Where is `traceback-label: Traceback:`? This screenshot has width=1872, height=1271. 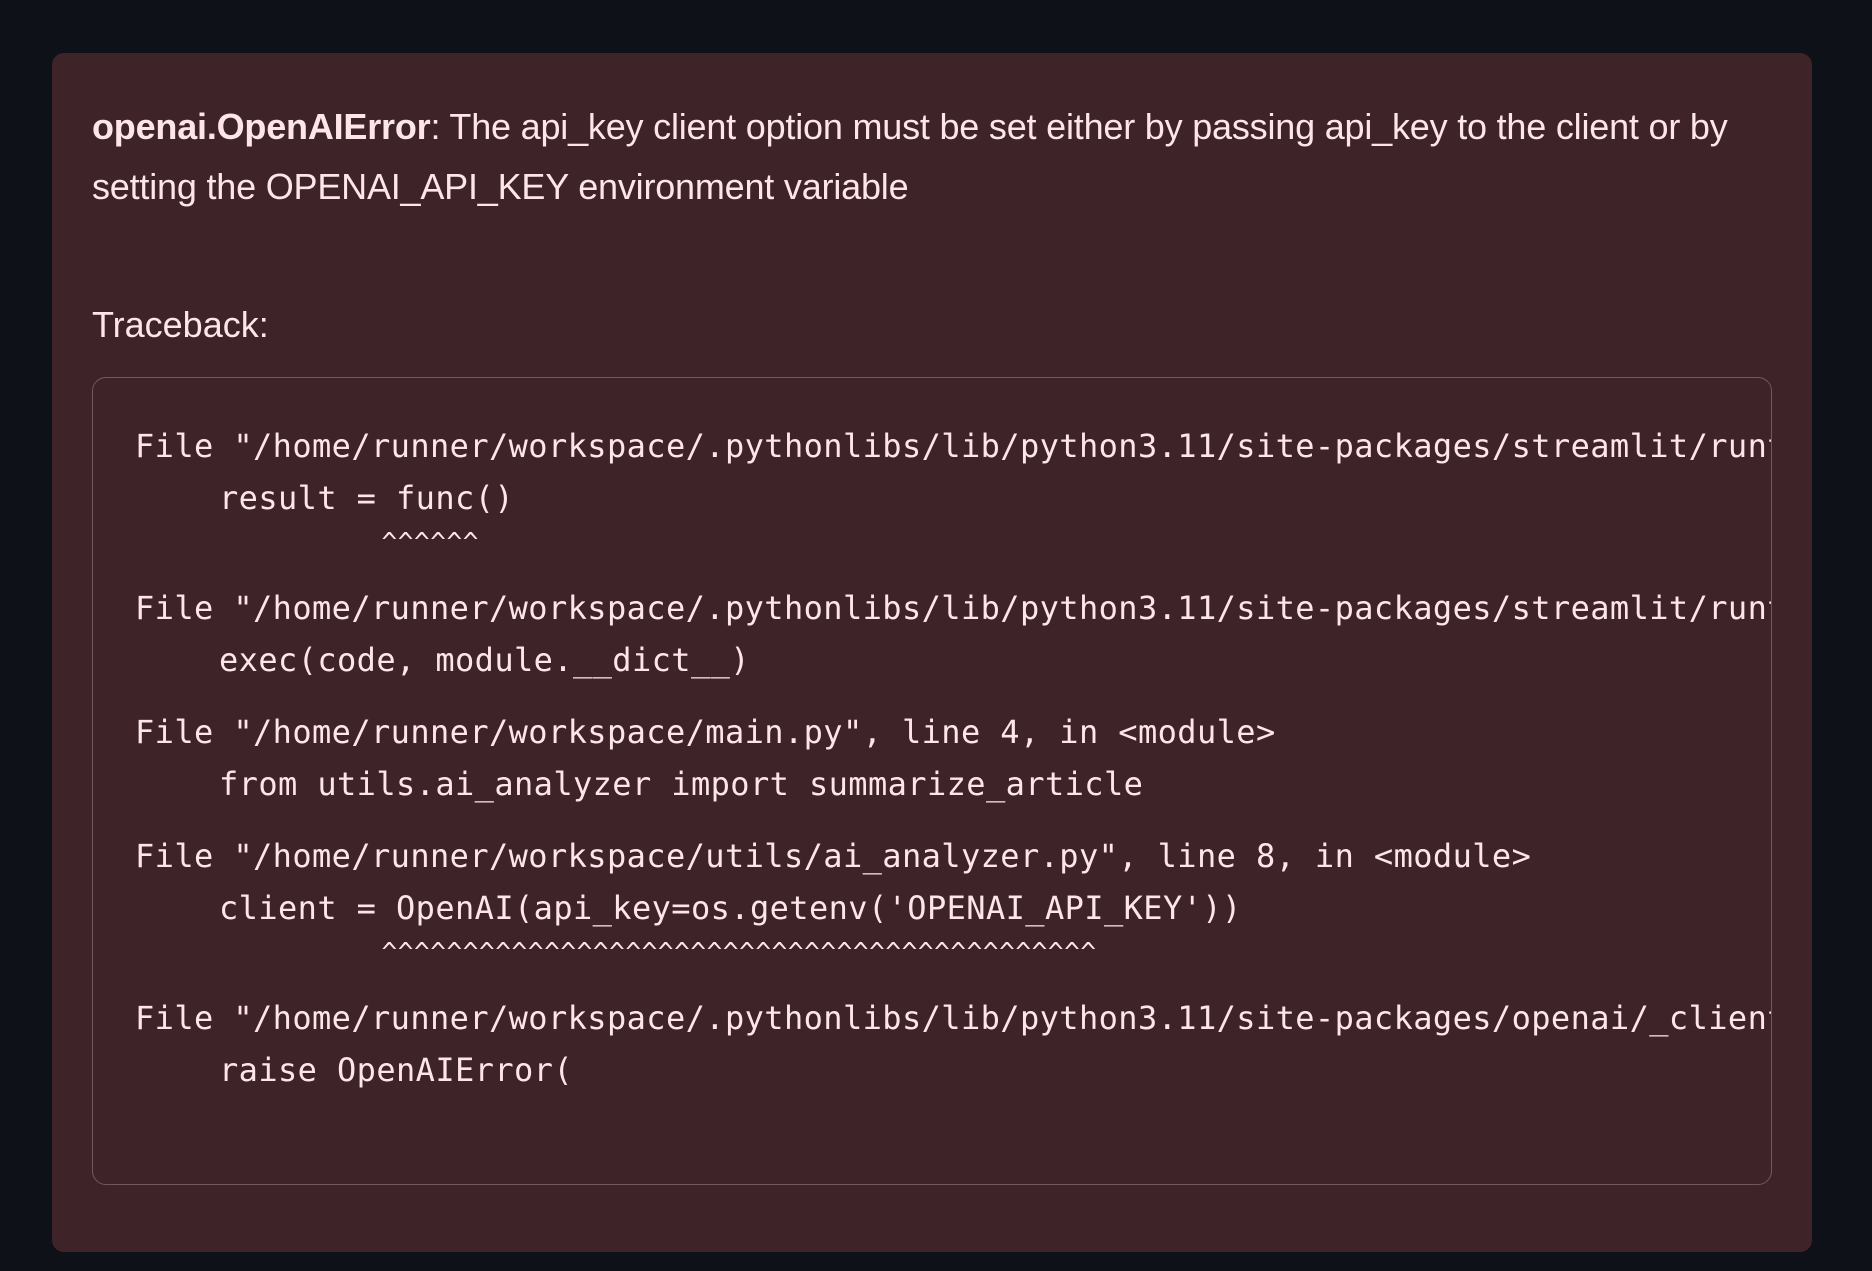
traceback-label: Traceback: is located at coordinates (180, 324).